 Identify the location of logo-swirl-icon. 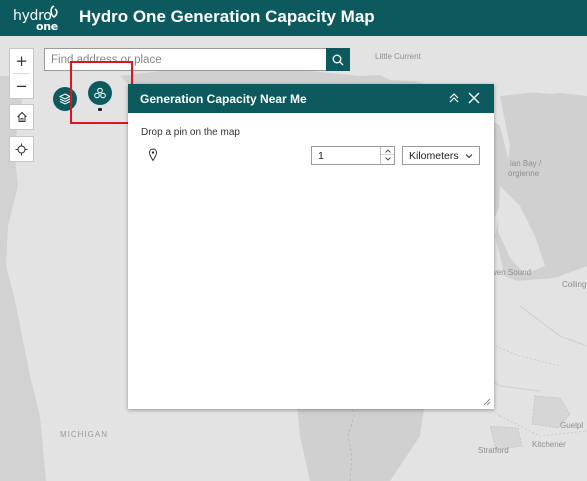
(54, 11).